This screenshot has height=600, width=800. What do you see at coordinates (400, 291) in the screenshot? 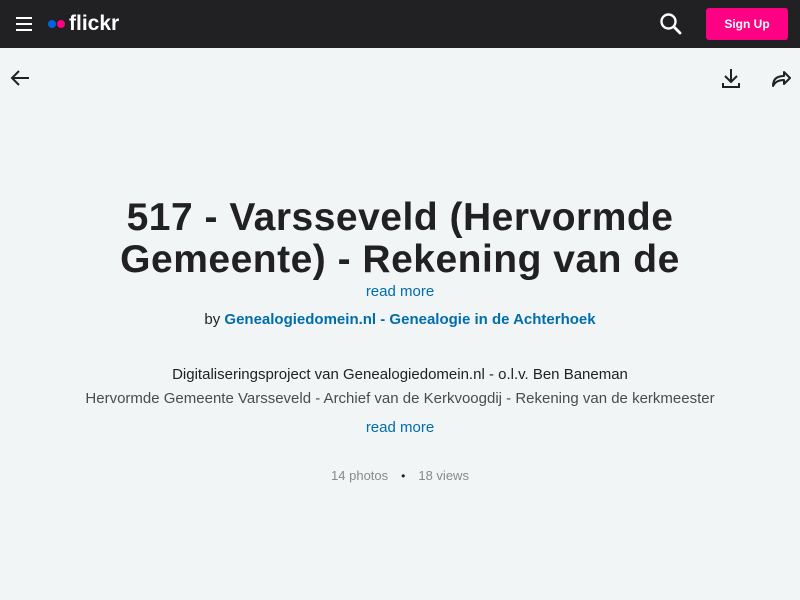
I see `title-read-more-link: read more` at bounding box center [400, 291].